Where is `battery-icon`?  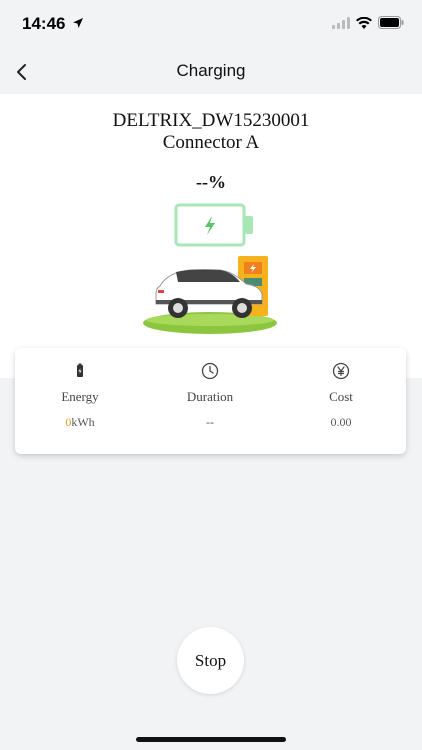 battery-icon is located at coordinates (80, 370).